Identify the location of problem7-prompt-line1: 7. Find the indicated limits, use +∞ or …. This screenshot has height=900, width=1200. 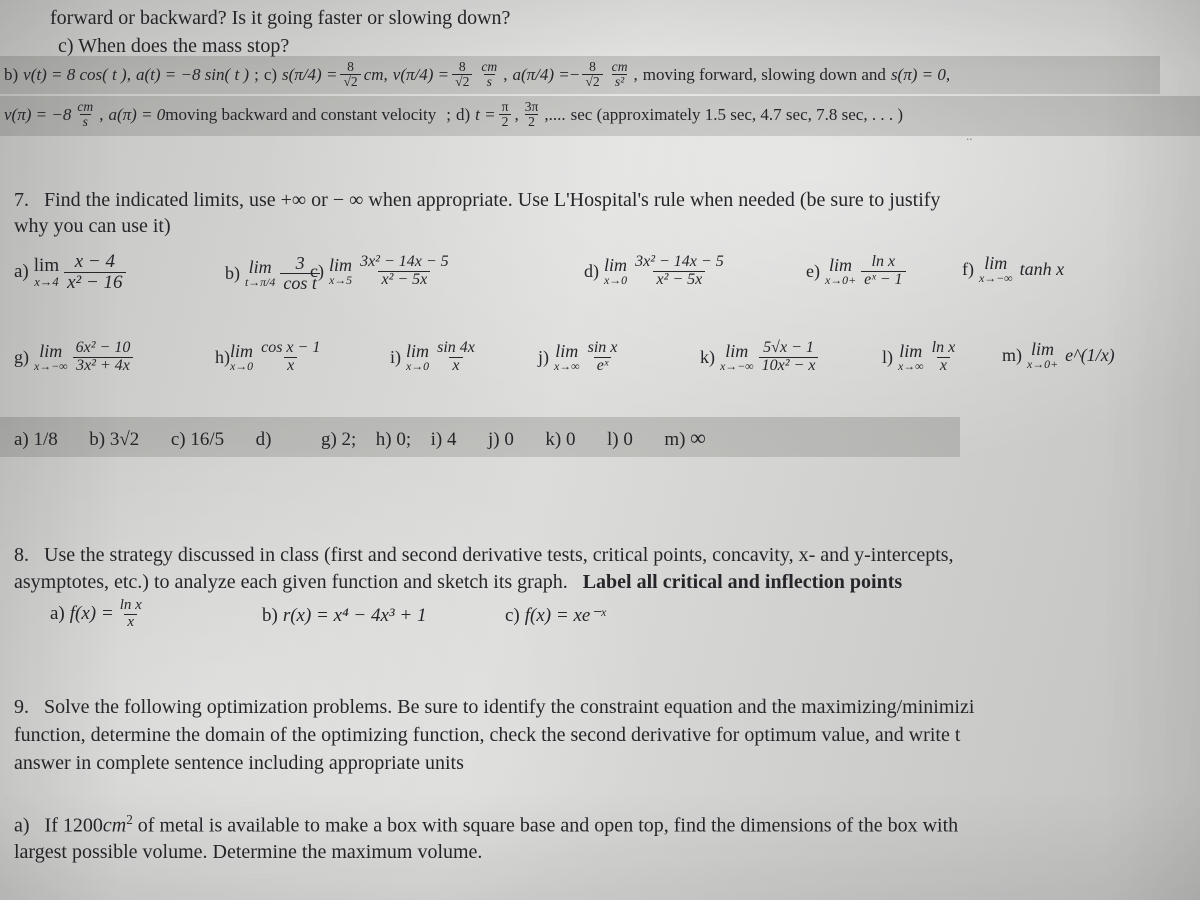
(477, 201).